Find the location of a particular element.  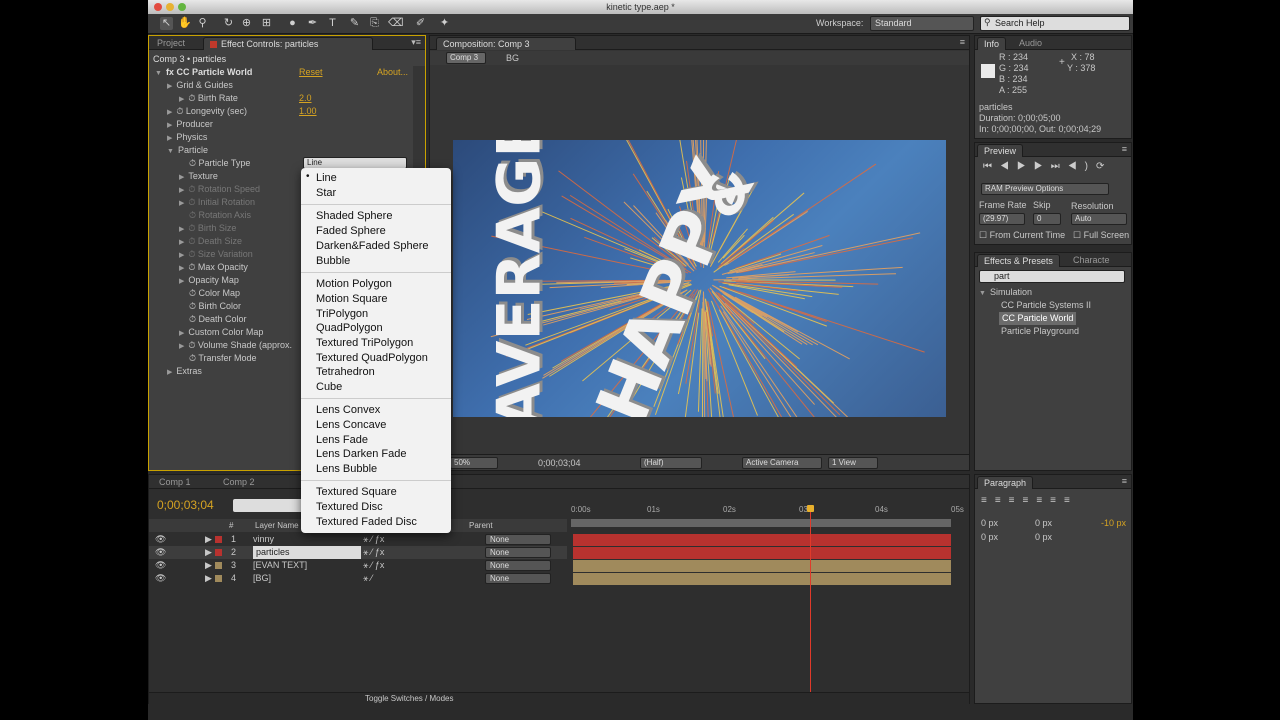

effect-particle-playground: Particle Playground is located at coordinates (1040, 331).